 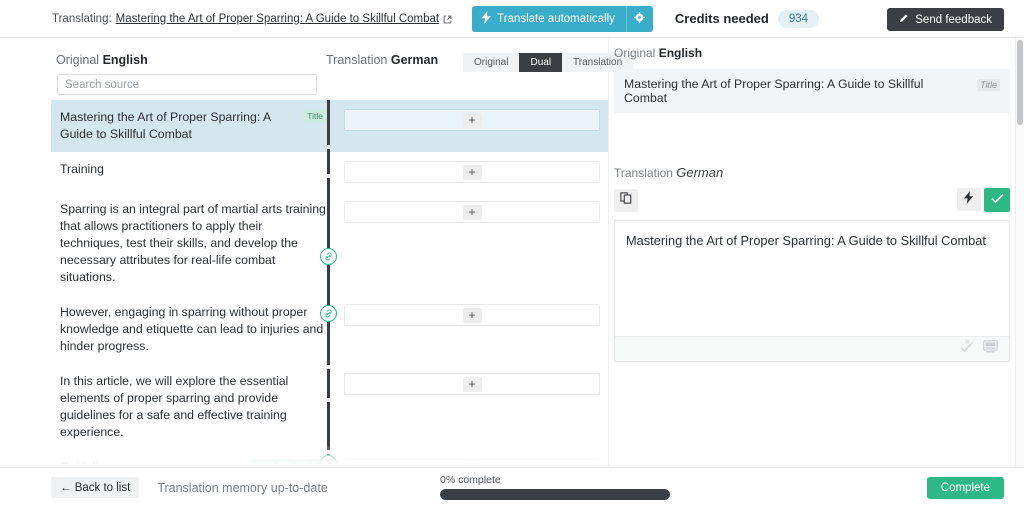 What do you see at coordinates (680, 53) in the screenshot?
I see `detail-original-language: English` at bounding box center [680, 53].